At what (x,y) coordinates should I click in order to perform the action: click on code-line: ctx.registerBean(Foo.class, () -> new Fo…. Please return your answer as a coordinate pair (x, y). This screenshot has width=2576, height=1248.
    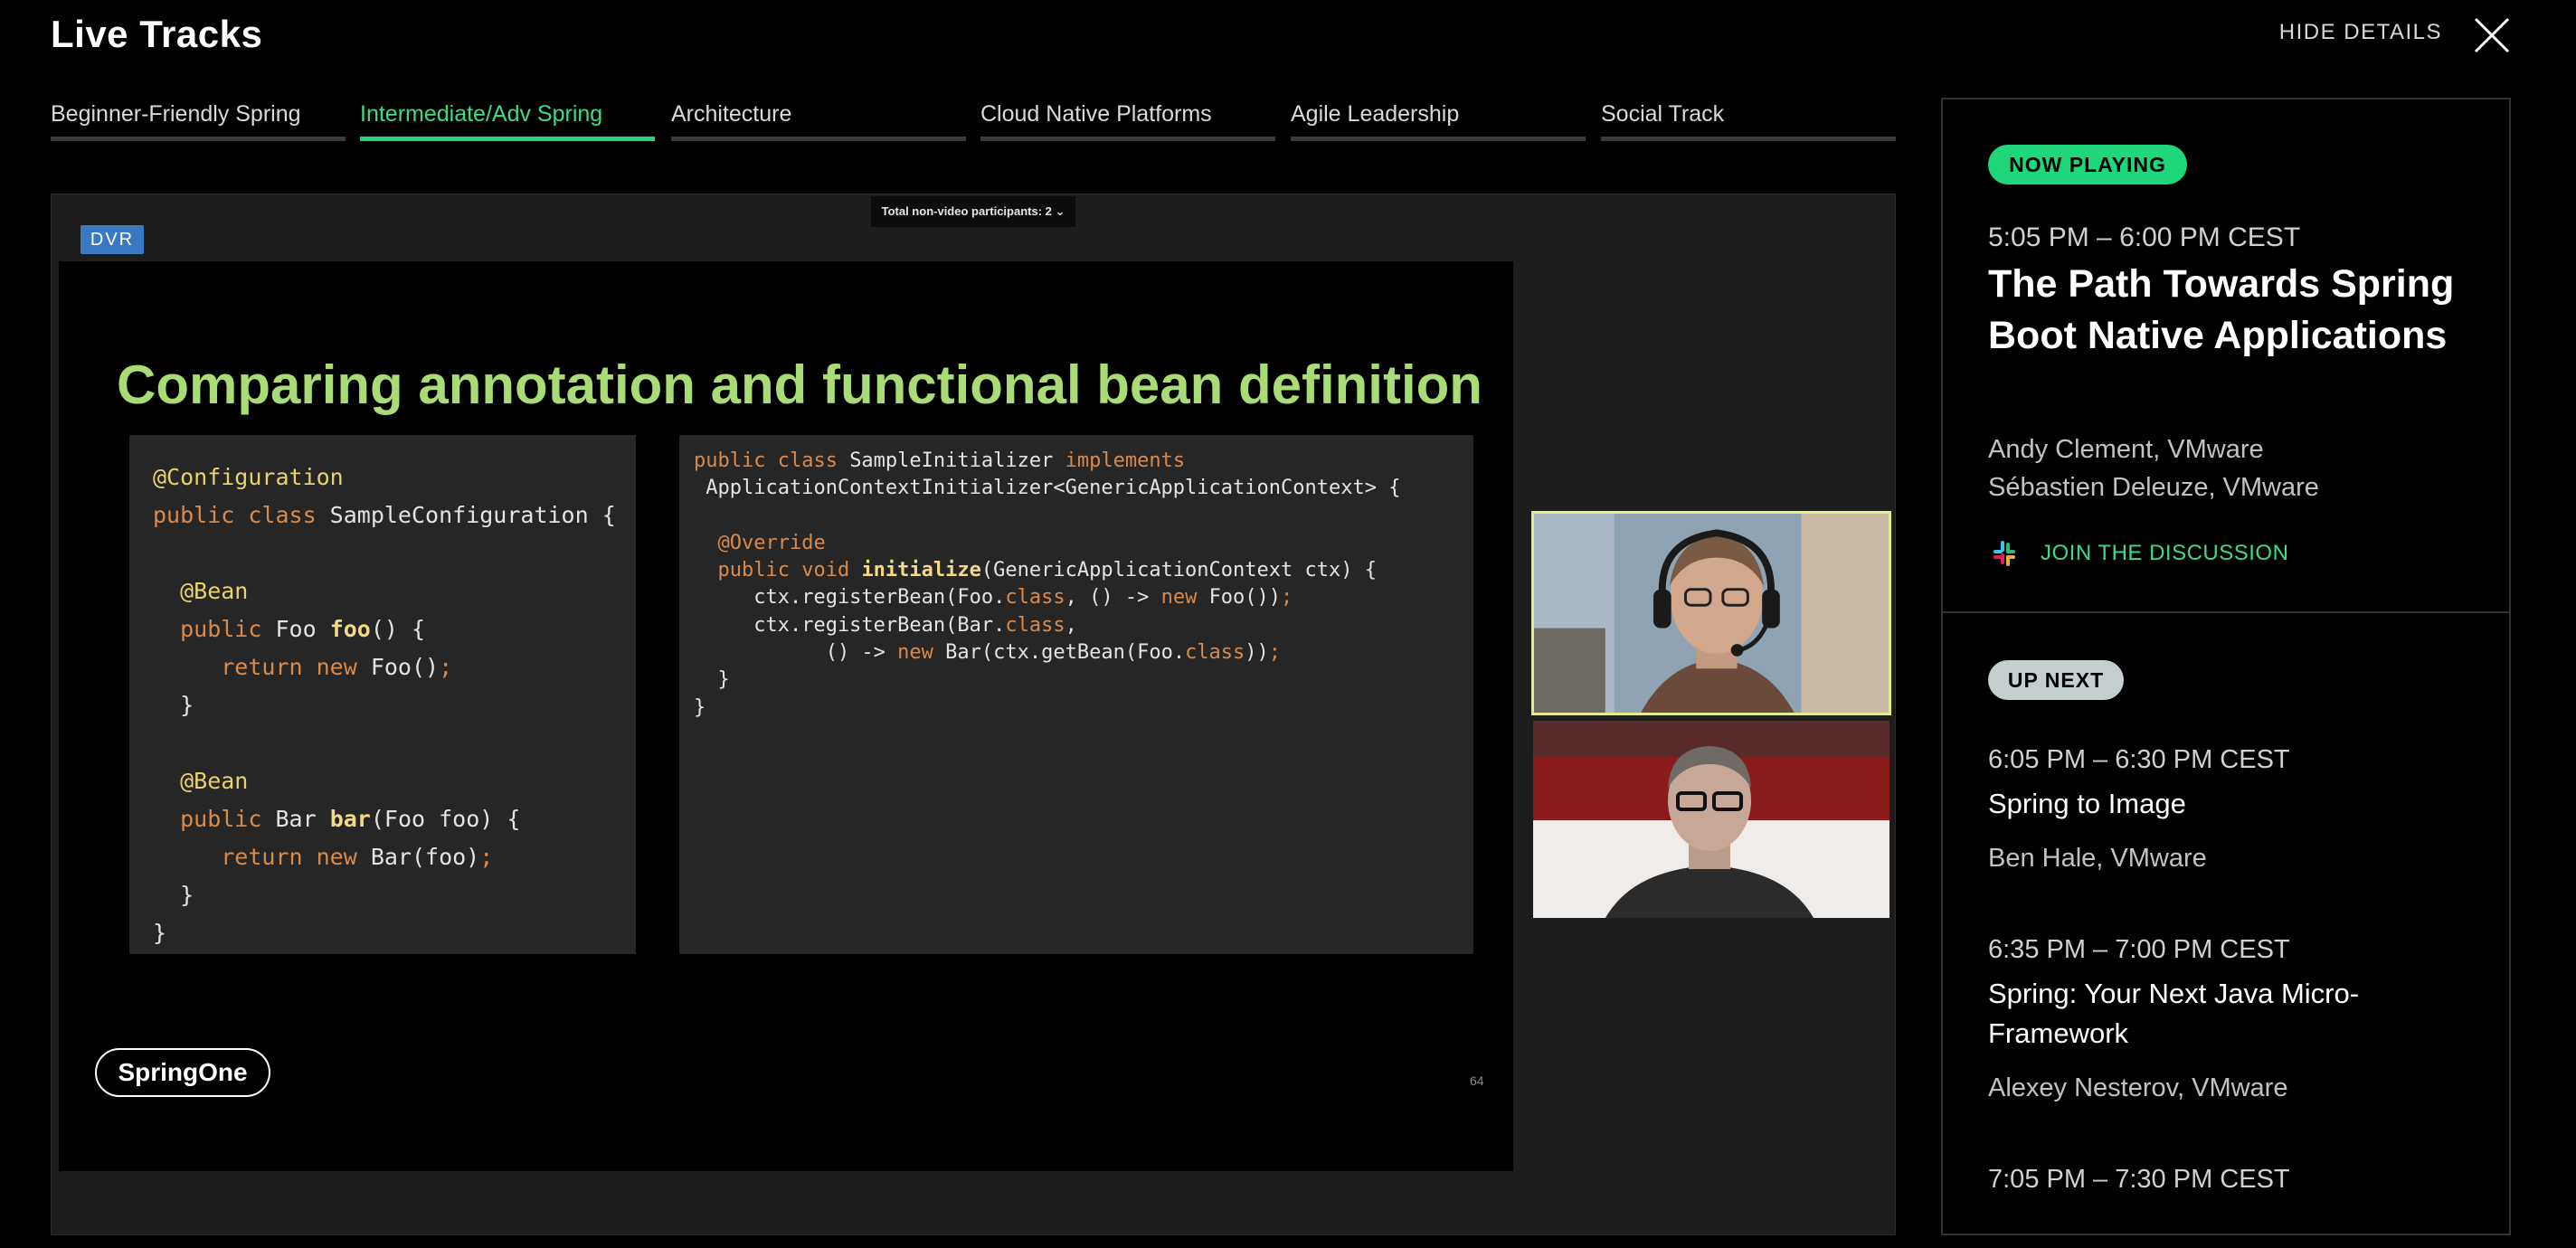
    Looking at the image, I should click on (993, 598).